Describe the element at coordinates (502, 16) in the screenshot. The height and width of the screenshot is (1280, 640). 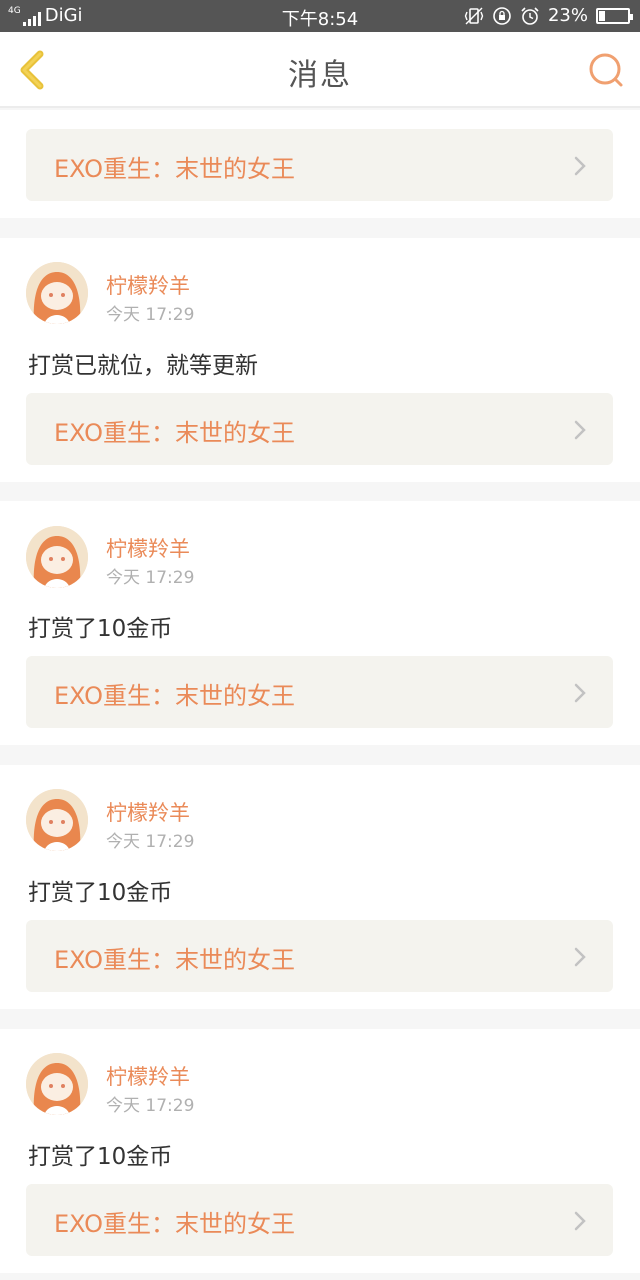
I see `rotation-lock-icon` at that location.